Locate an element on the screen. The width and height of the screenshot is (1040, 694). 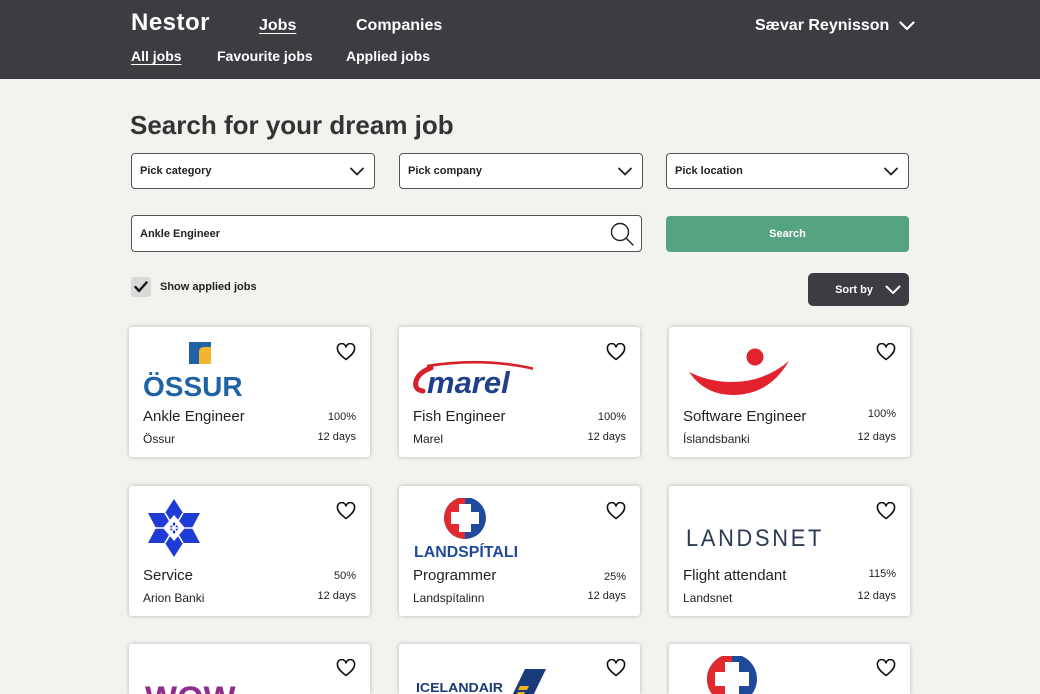
subnav-favourite-jobs: Favourite jobs is located at coordinates (265, 56).